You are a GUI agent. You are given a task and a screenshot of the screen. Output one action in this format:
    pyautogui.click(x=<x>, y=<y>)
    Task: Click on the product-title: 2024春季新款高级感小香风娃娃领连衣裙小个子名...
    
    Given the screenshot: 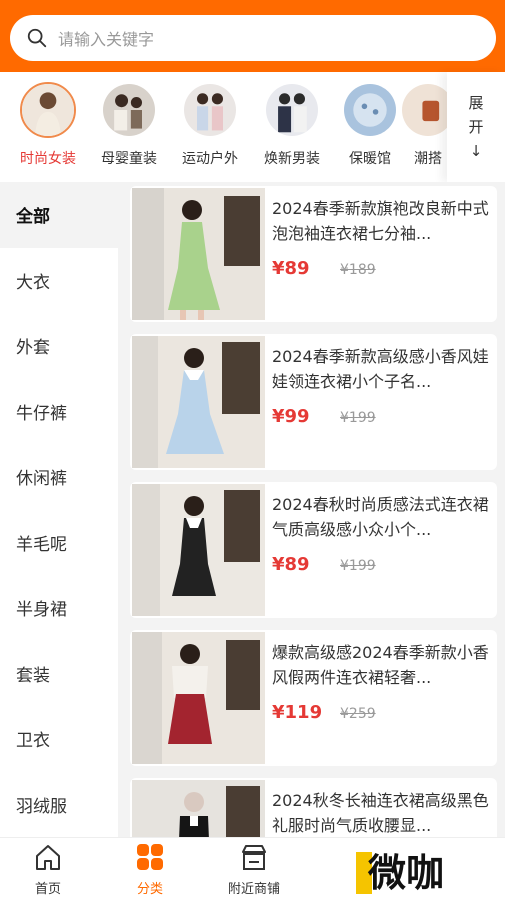 What is the action you would take?
    pyautogui.click(x=380, y=369)
    